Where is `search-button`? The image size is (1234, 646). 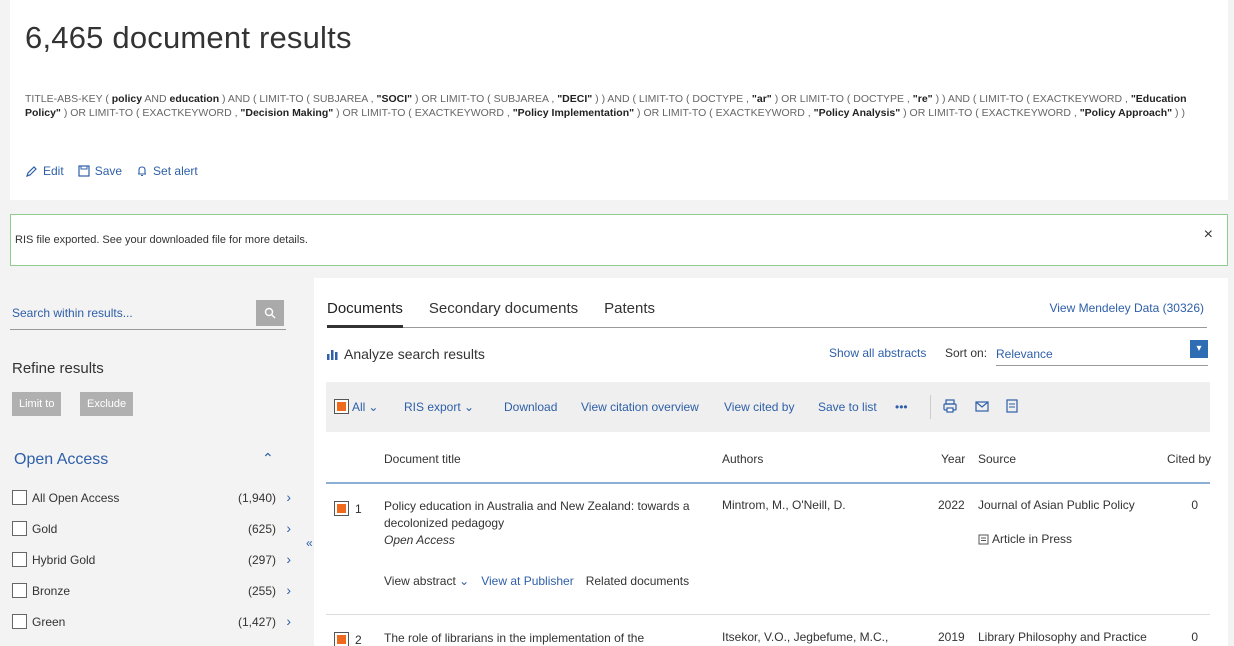 search-button is located at coordinates (270, 313).